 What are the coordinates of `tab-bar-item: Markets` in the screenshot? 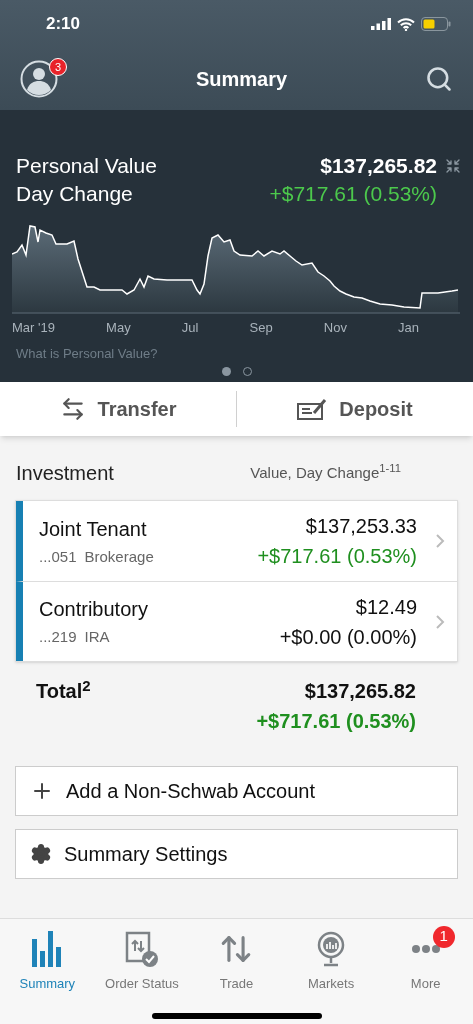 It's located at (331, 960).